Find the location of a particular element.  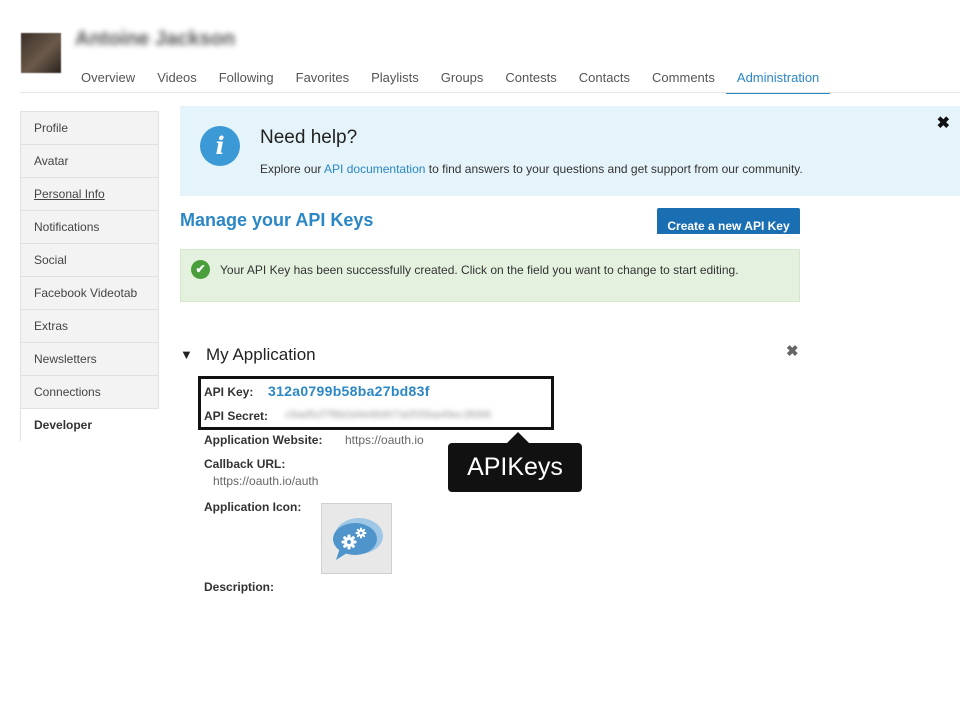

sidebar-item-personal-info: Personal Info is located at coordinates (89, 194).